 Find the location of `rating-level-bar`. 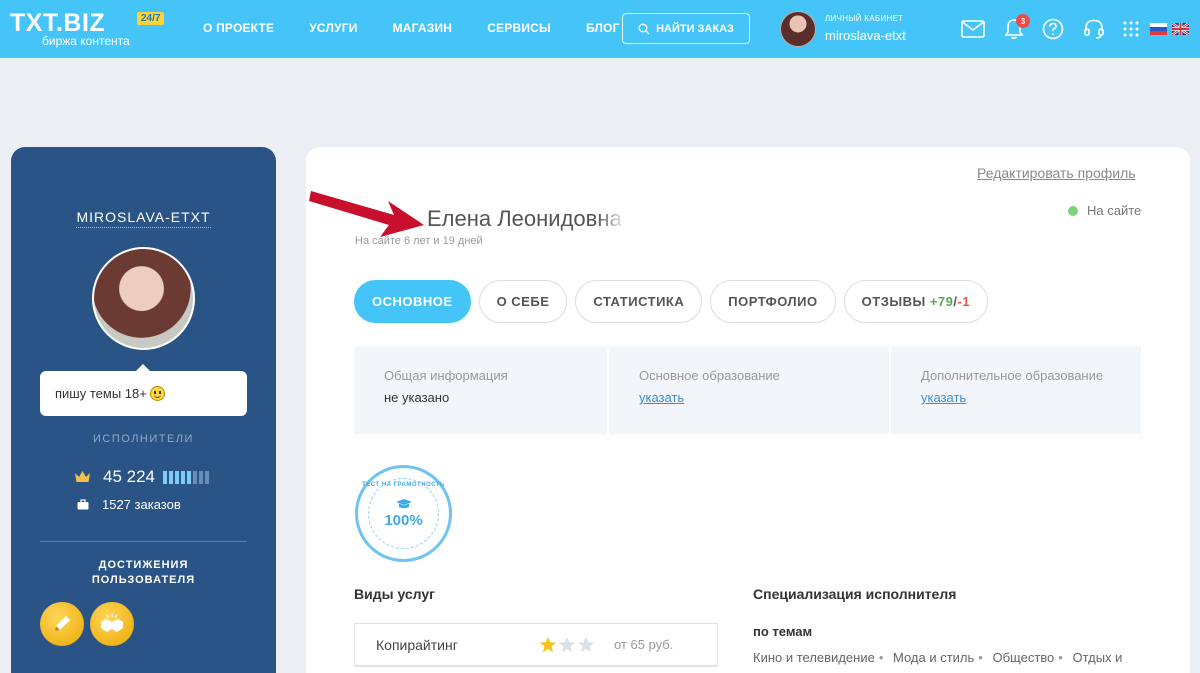

rating-level-bar is located at coordinates (187, 477).